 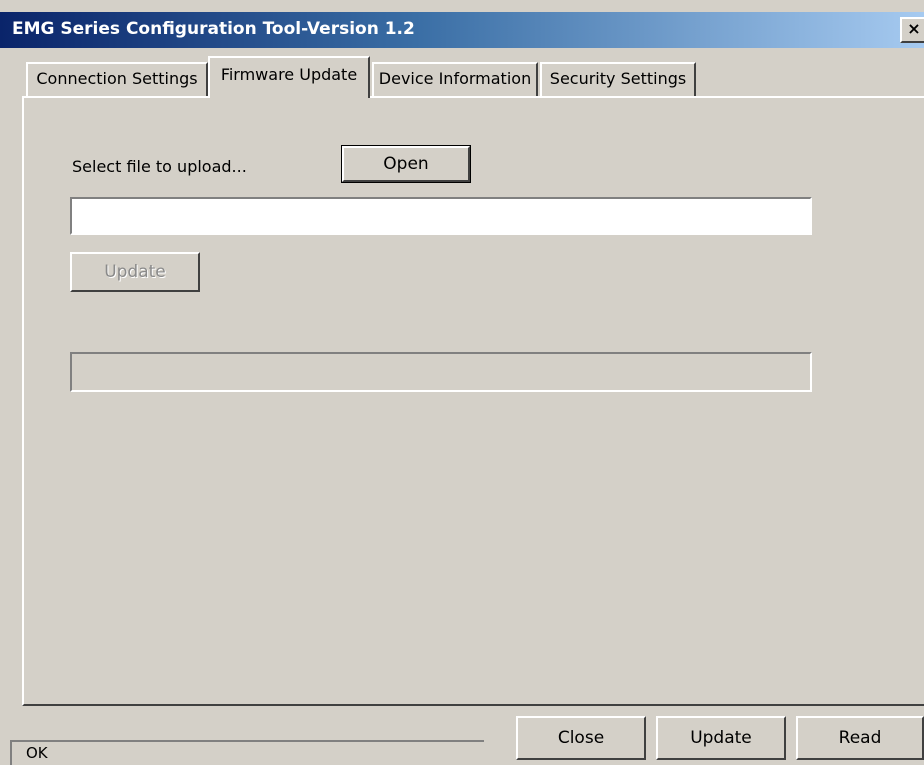 What do you see at coordinates (581, 738) in the screenshot?
I see `close-button: Close` at bounding box center [581, 738].